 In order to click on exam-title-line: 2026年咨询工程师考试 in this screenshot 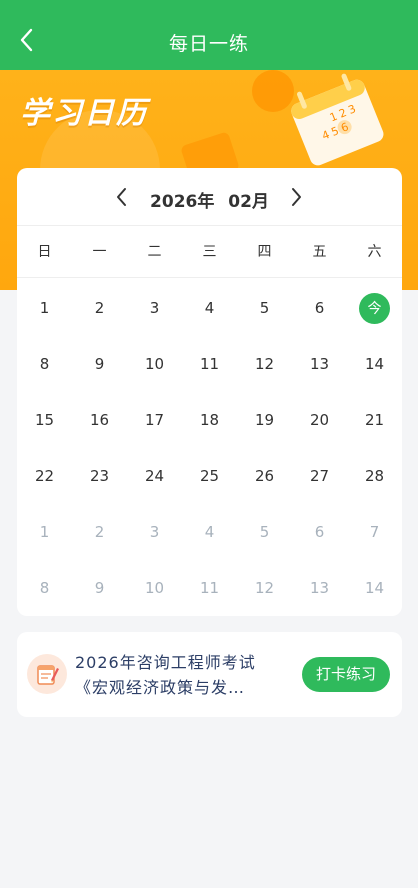, I will do `click(165, 662)`.